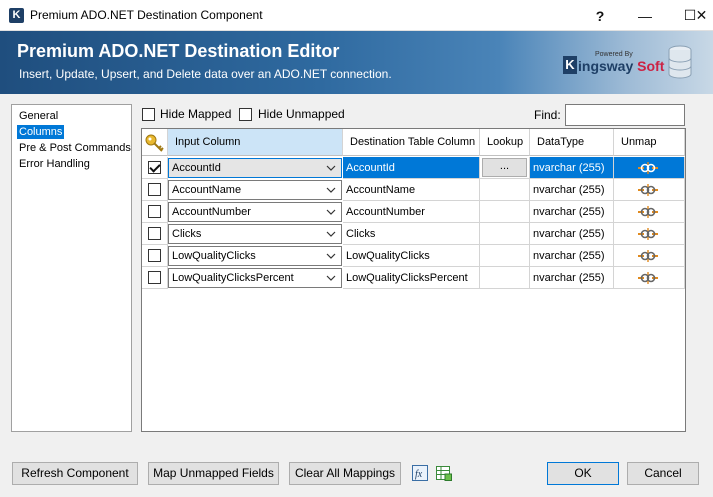 Image resolution: width=713 pixels, height=497 pixels. What do you see at coordinates (213, 473) in the screenshot?
I see `map-unmapped-fields-button: Map Unmapped Fields` at bounding box center [213, 473].